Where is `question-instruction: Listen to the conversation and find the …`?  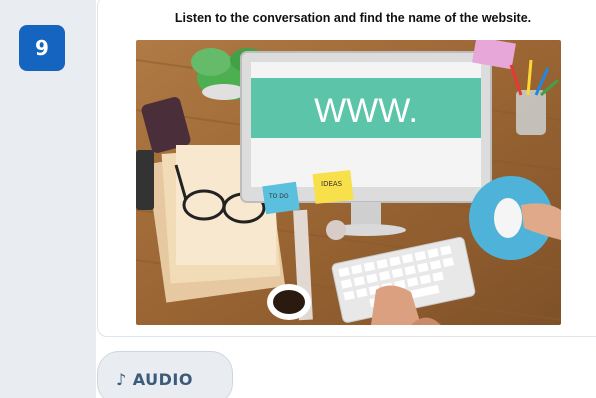
question-instruction: Listen to the conversation and find the … is located at coordinates (353, 18).